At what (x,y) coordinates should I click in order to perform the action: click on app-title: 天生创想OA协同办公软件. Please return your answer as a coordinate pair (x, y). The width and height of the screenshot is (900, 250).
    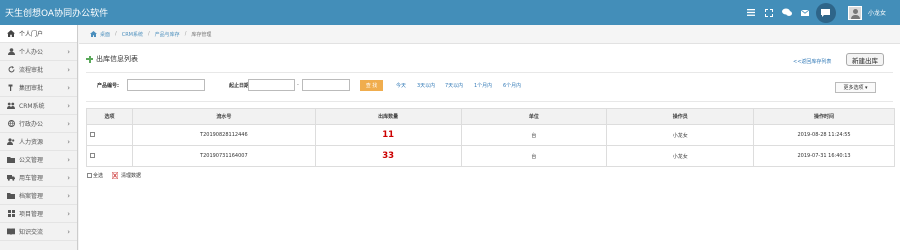
    Looking at the image, I should click on (57, 14).